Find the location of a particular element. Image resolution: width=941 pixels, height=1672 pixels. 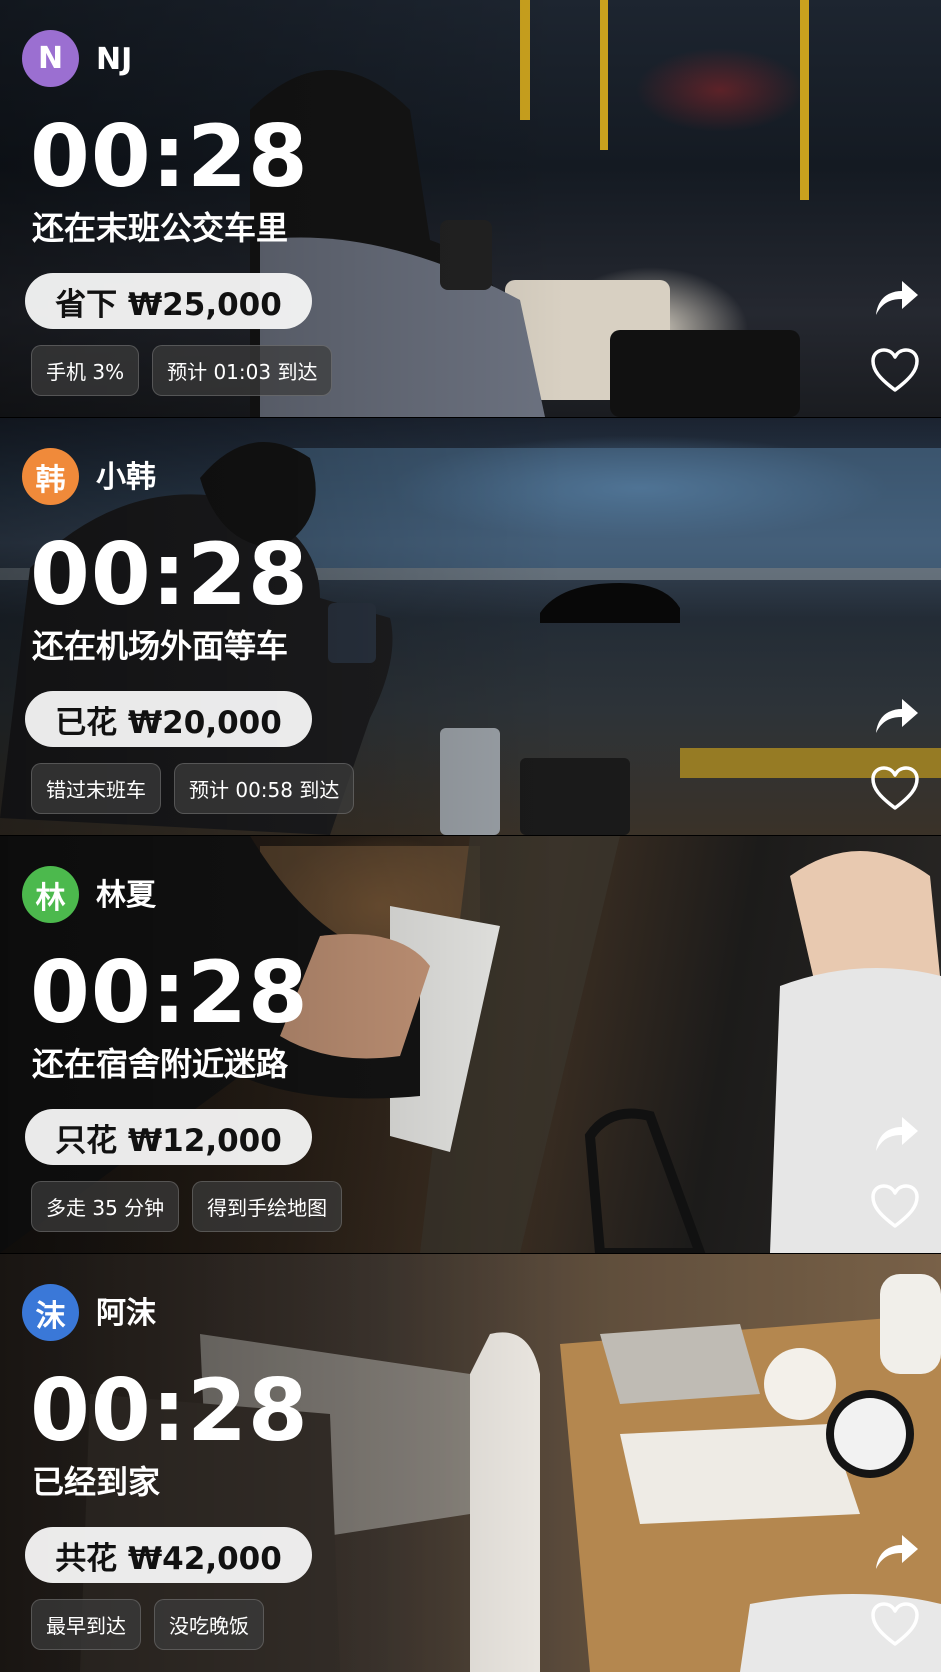

money-pill: 省下 ₩25,000 is located at coordinates (168, 301).